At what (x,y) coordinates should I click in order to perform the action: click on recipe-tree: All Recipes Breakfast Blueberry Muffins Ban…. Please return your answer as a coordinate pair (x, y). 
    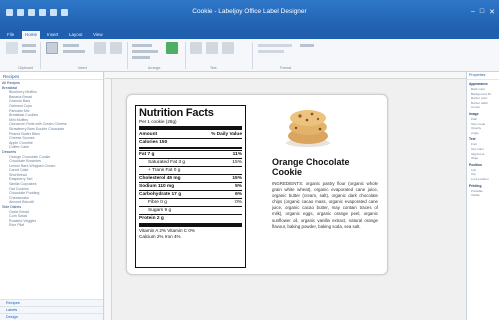
    Looking at the image, I should click on (51, 154).